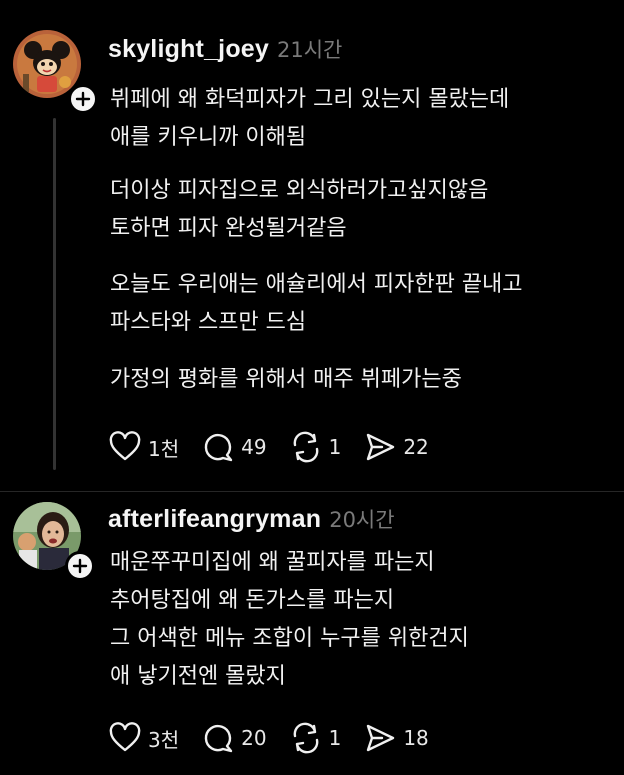 This screenshot has width=624, height=775. I want to click on text-line: 오늘도 우리애는 애슐리에서 피자한판 끝내고, so click(316, 284).